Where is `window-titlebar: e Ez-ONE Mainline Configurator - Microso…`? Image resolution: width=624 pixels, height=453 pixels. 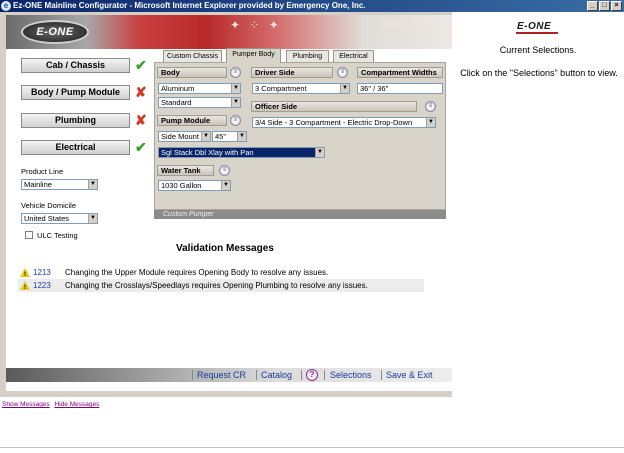 window-titlebar: e Ez-ONE Mainline Configurator - Microso… is located at coordinates (312, 6).